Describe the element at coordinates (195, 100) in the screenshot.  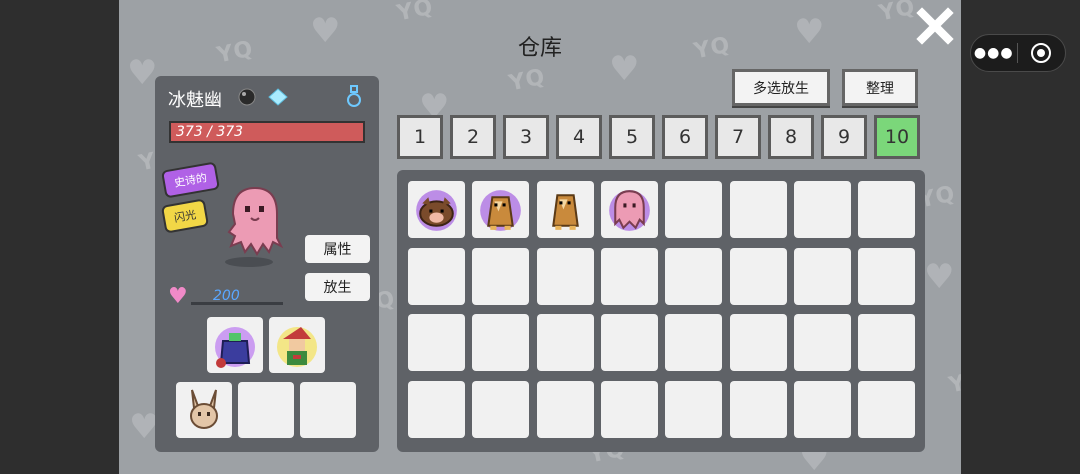
I see `pet-name: 冰魅幽` at that location.